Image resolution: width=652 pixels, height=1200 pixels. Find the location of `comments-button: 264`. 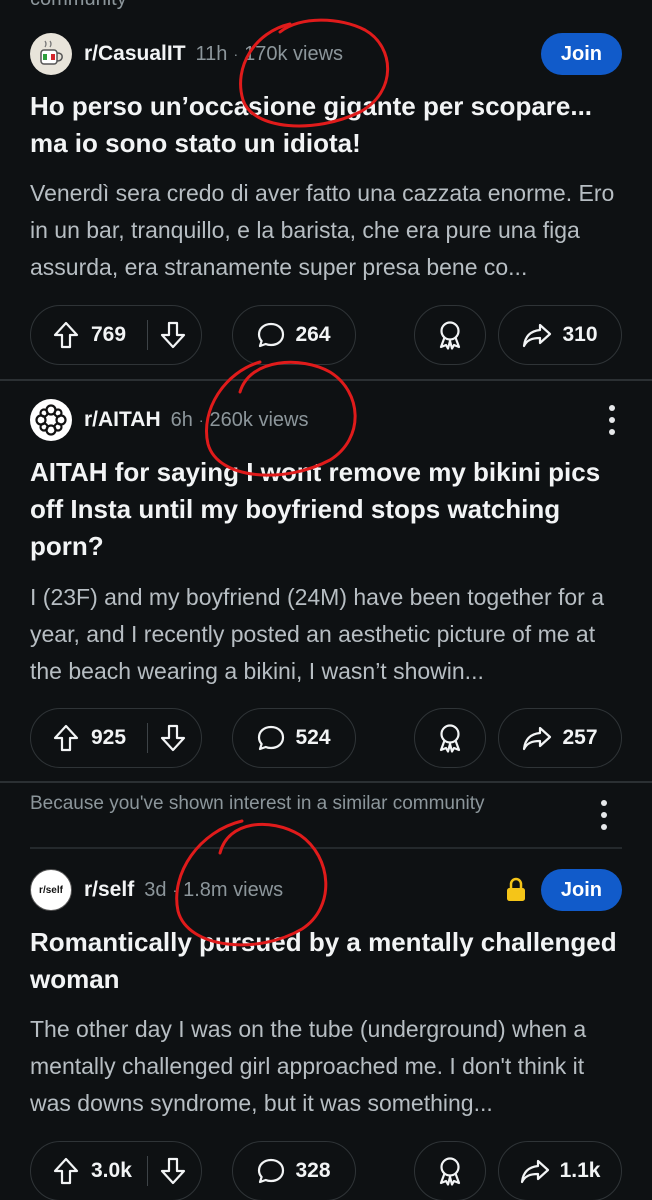

comments-button: 264 is located at coordinates (294, 335).